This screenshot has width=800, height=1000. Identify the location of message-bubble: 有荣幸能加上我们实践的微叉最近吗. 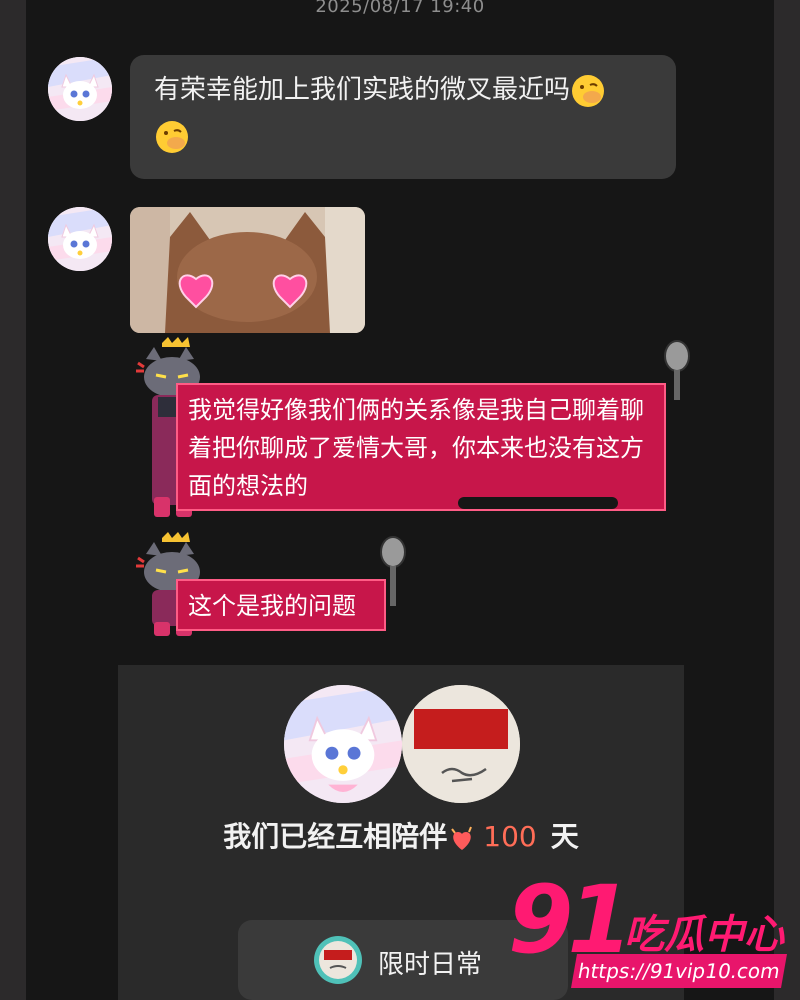
(403, 117).